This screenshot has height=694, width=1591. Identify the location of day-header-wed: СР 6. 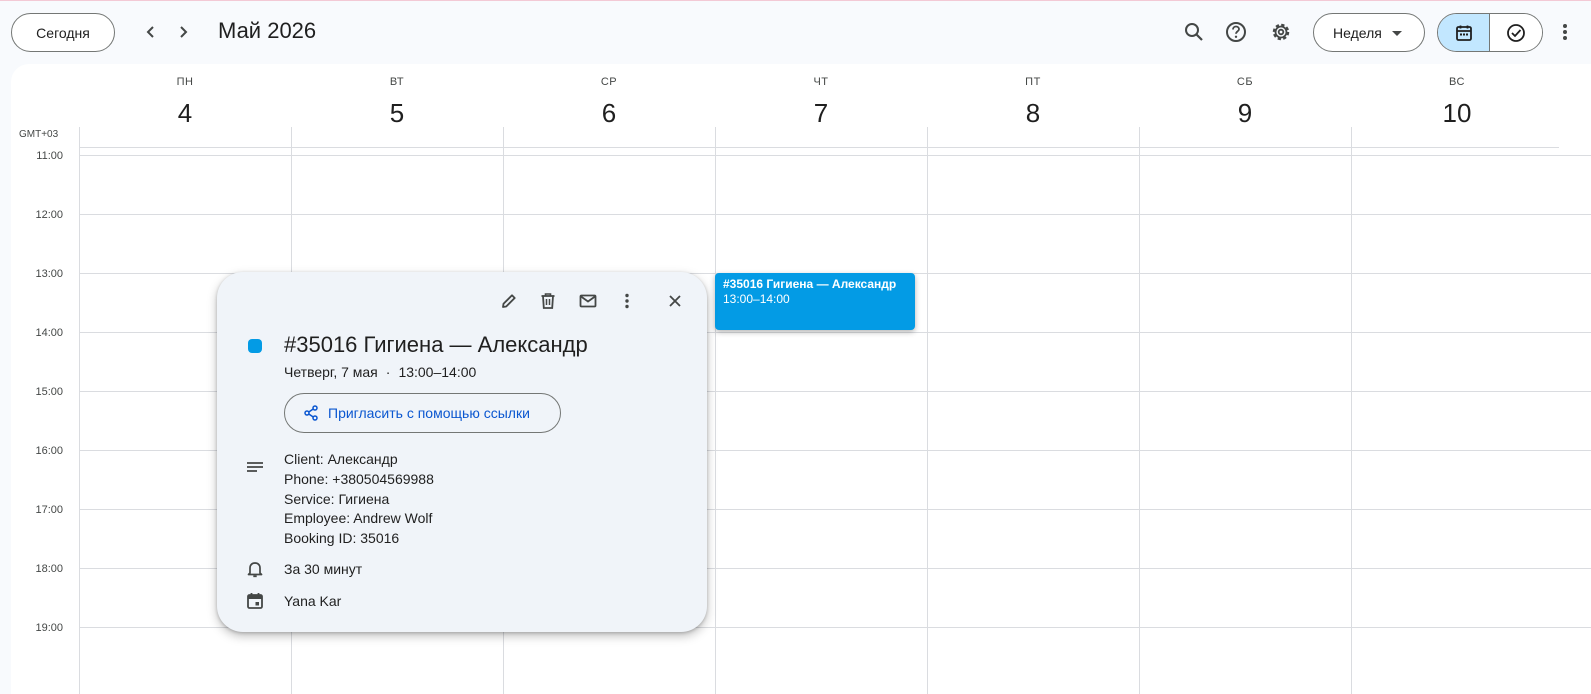
(609, 106).